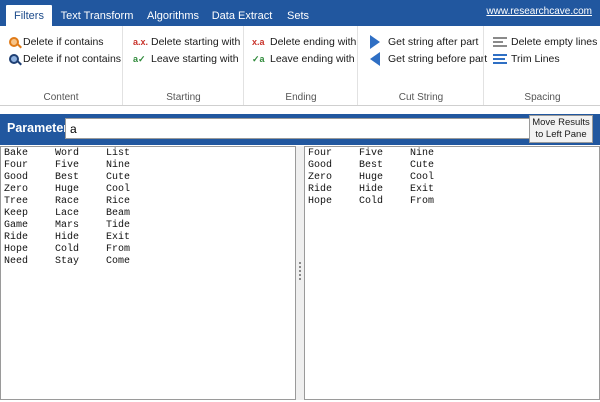  What do you see at coordinates (433, 42) in the screenshot?
I see `get-string-after-part-label: Get string after part` at bounding box center [433, 42].